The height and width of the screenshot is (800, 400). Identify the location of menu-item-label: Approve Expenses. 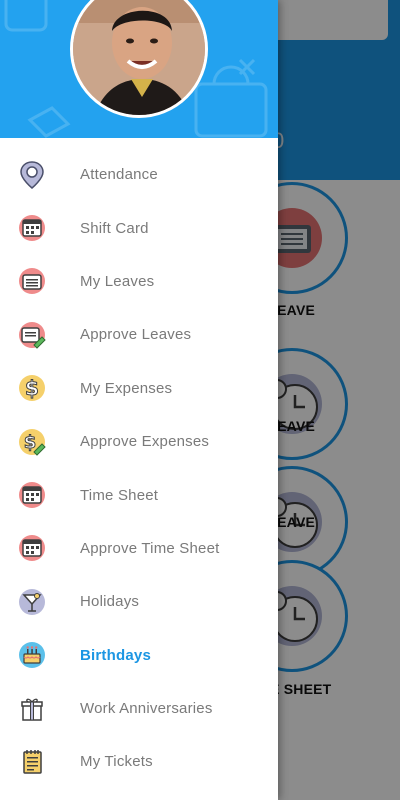
(145, 442).